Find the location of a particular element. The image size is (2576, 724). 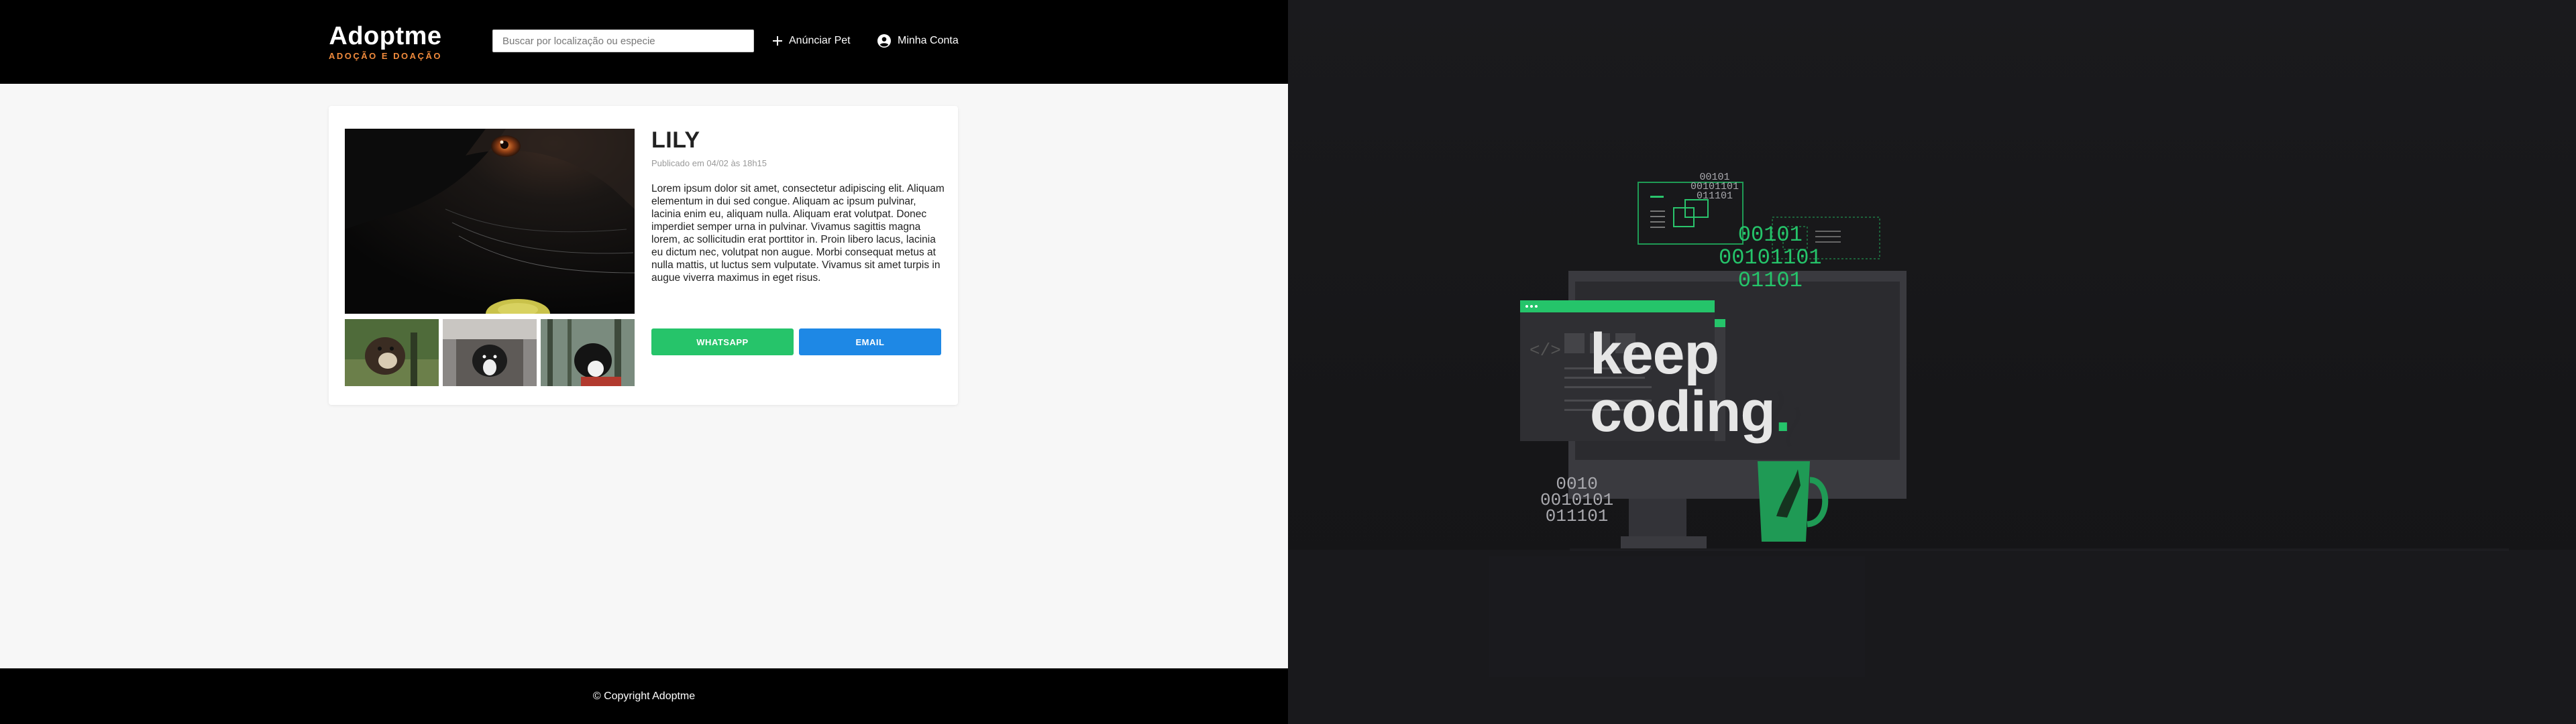

announce-pet-button: Anúnciar Pet is located at coordinates (812, 40).